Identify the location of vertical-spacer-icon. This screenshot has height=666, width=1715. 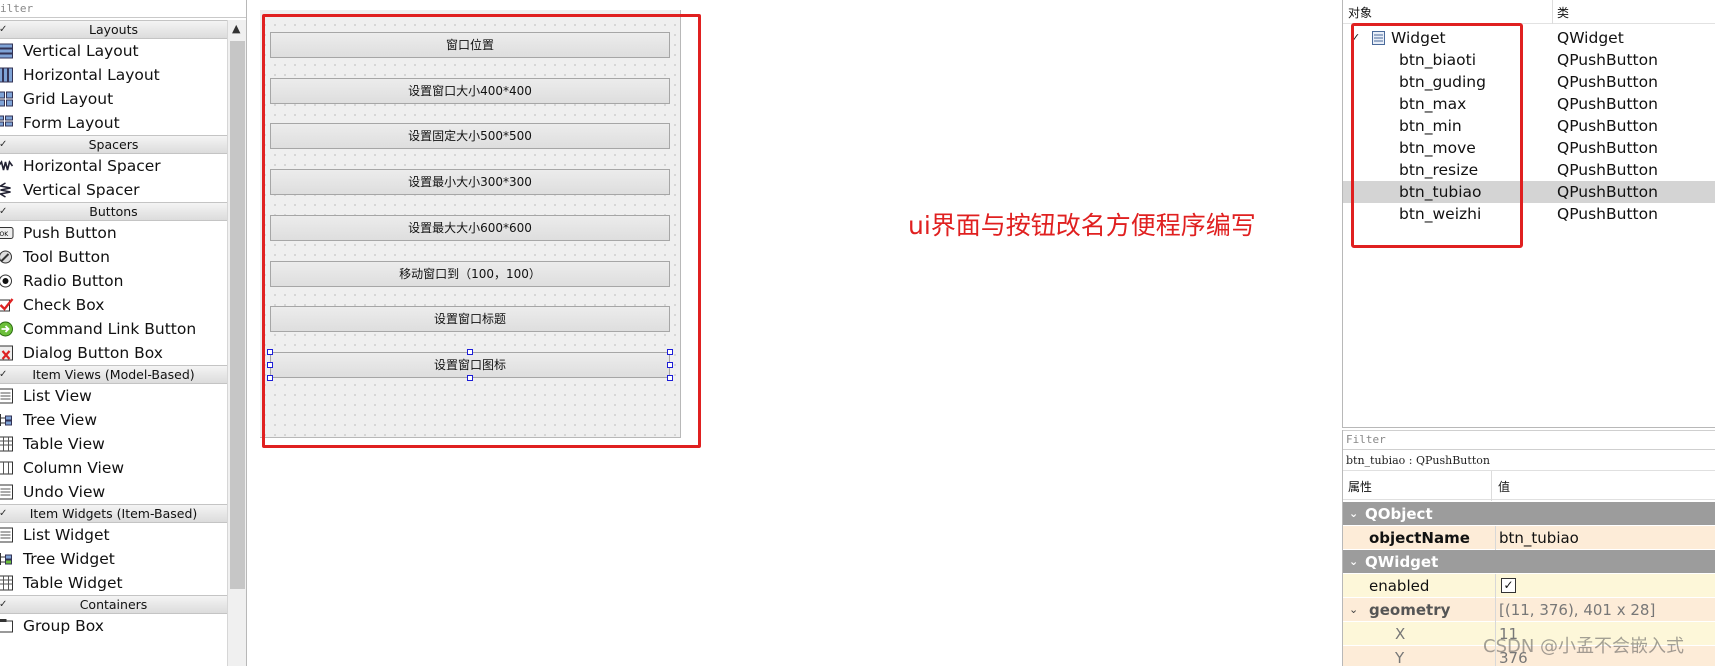
(5, 190).